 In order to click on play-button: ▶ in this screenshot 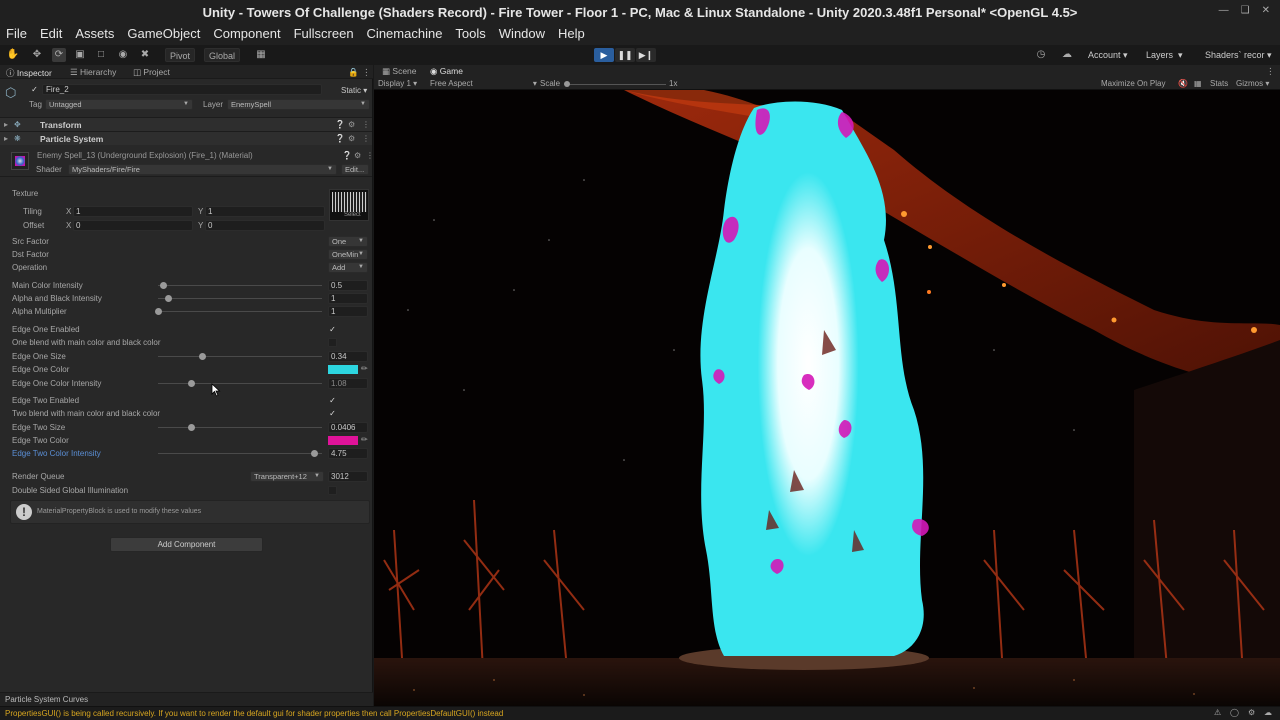, I will do `click(604, 55)`.